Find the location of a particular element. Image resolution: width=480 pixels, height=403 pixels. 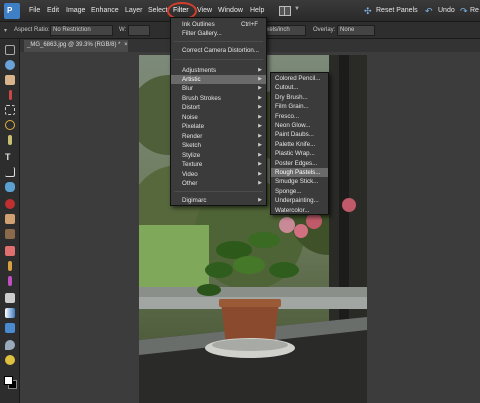

undo-button: Undo is located at coordinates (446, 10).